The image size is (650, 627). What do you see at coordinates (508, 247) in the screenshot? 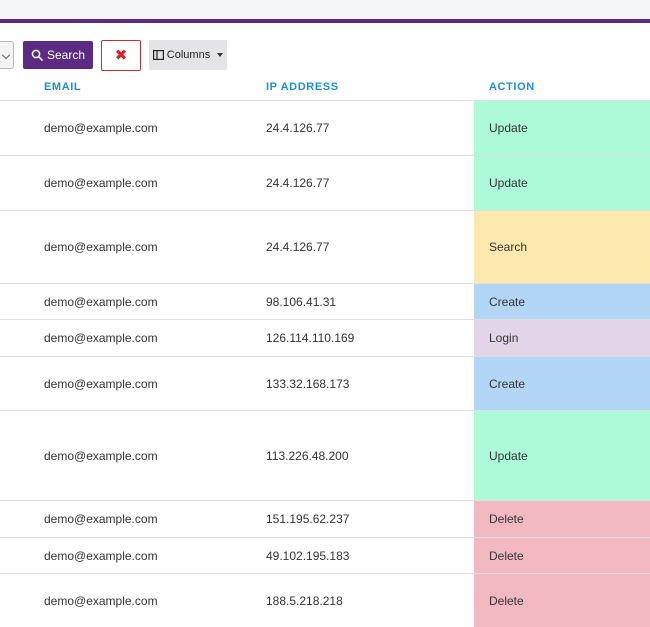
I see `action-label: Search` at bounding box center [508, 247].